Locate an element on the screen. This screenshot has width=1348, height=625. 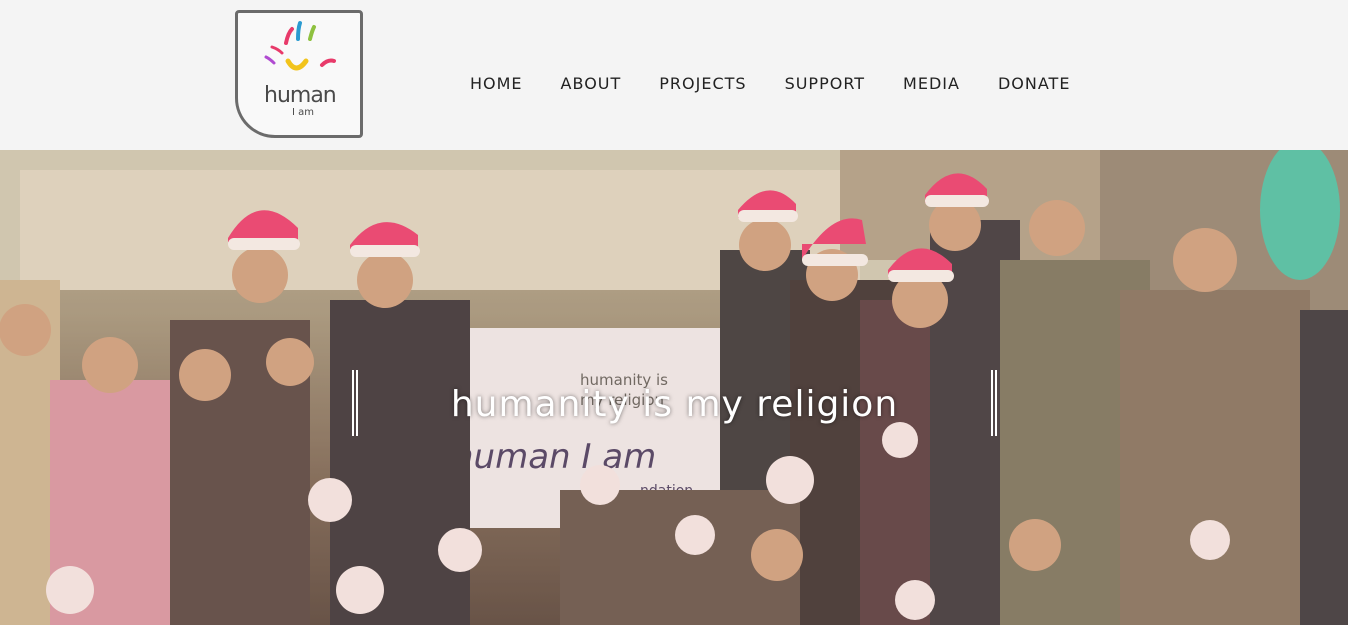
nav-home: HOME is located at coordinates (496, 83).